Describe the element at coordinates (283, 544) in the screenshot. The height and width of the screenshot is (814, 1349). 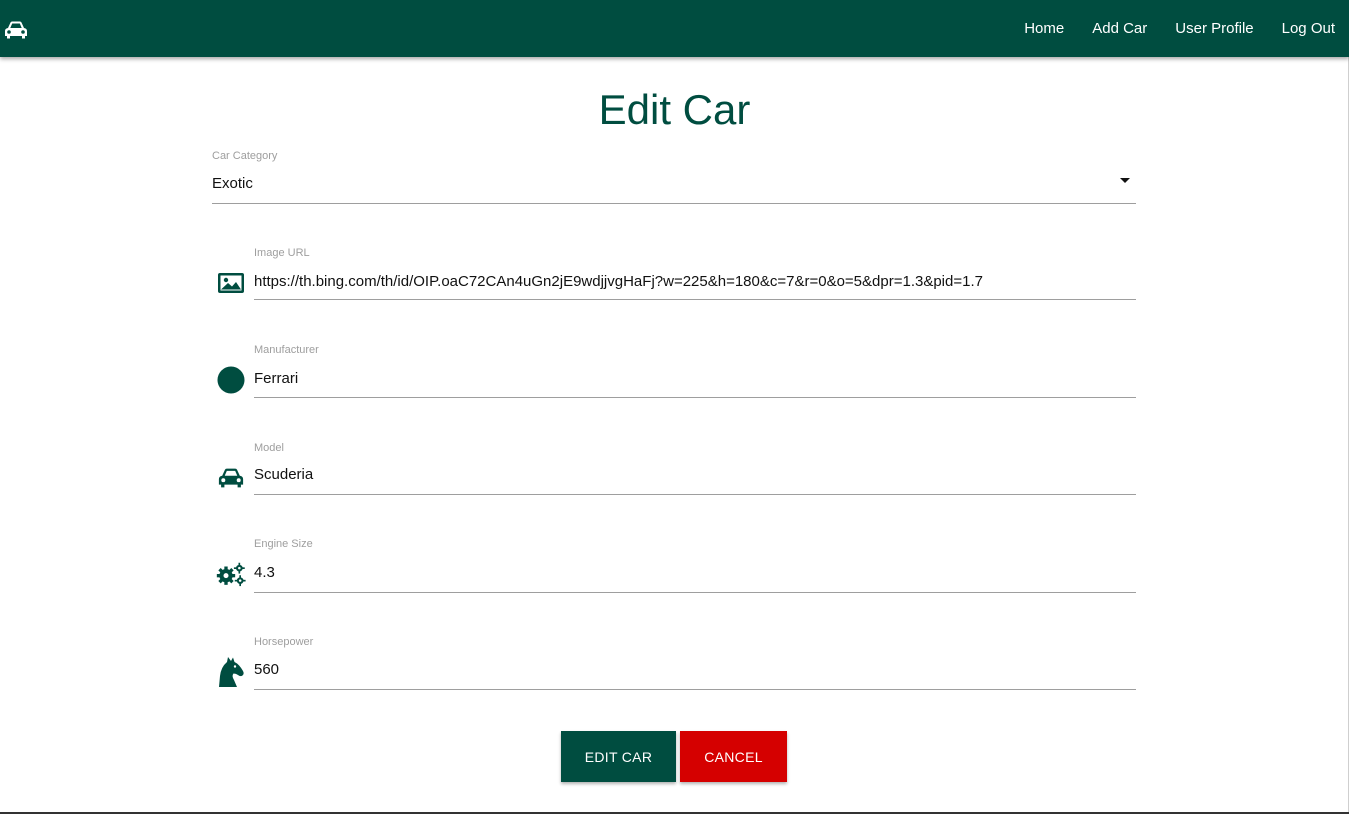
I see `engine-size-label: Engine Size` at that location.